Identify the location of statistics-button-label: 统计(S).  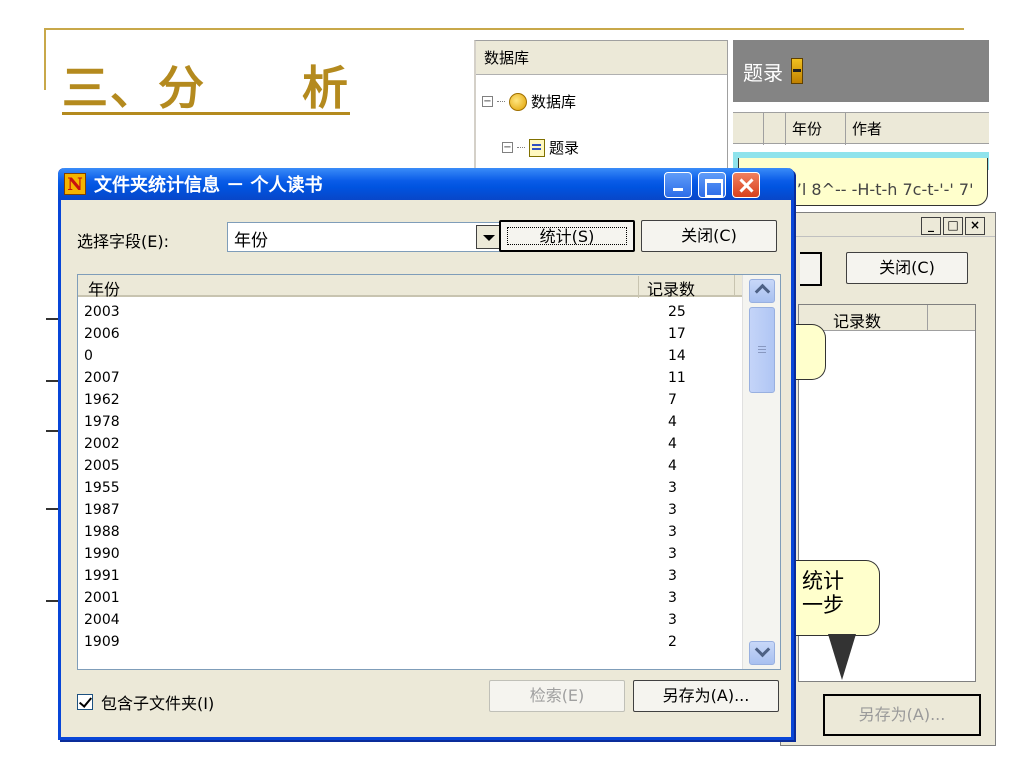
(567, 236).